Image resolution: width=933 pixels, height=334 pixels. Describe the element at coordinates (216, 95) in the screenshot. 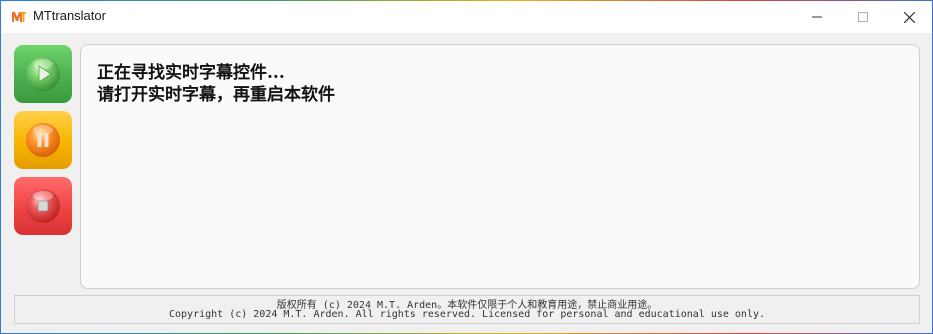

I see `status-message-instruction: 请打开实时字幕，再重启本软件` at that location.